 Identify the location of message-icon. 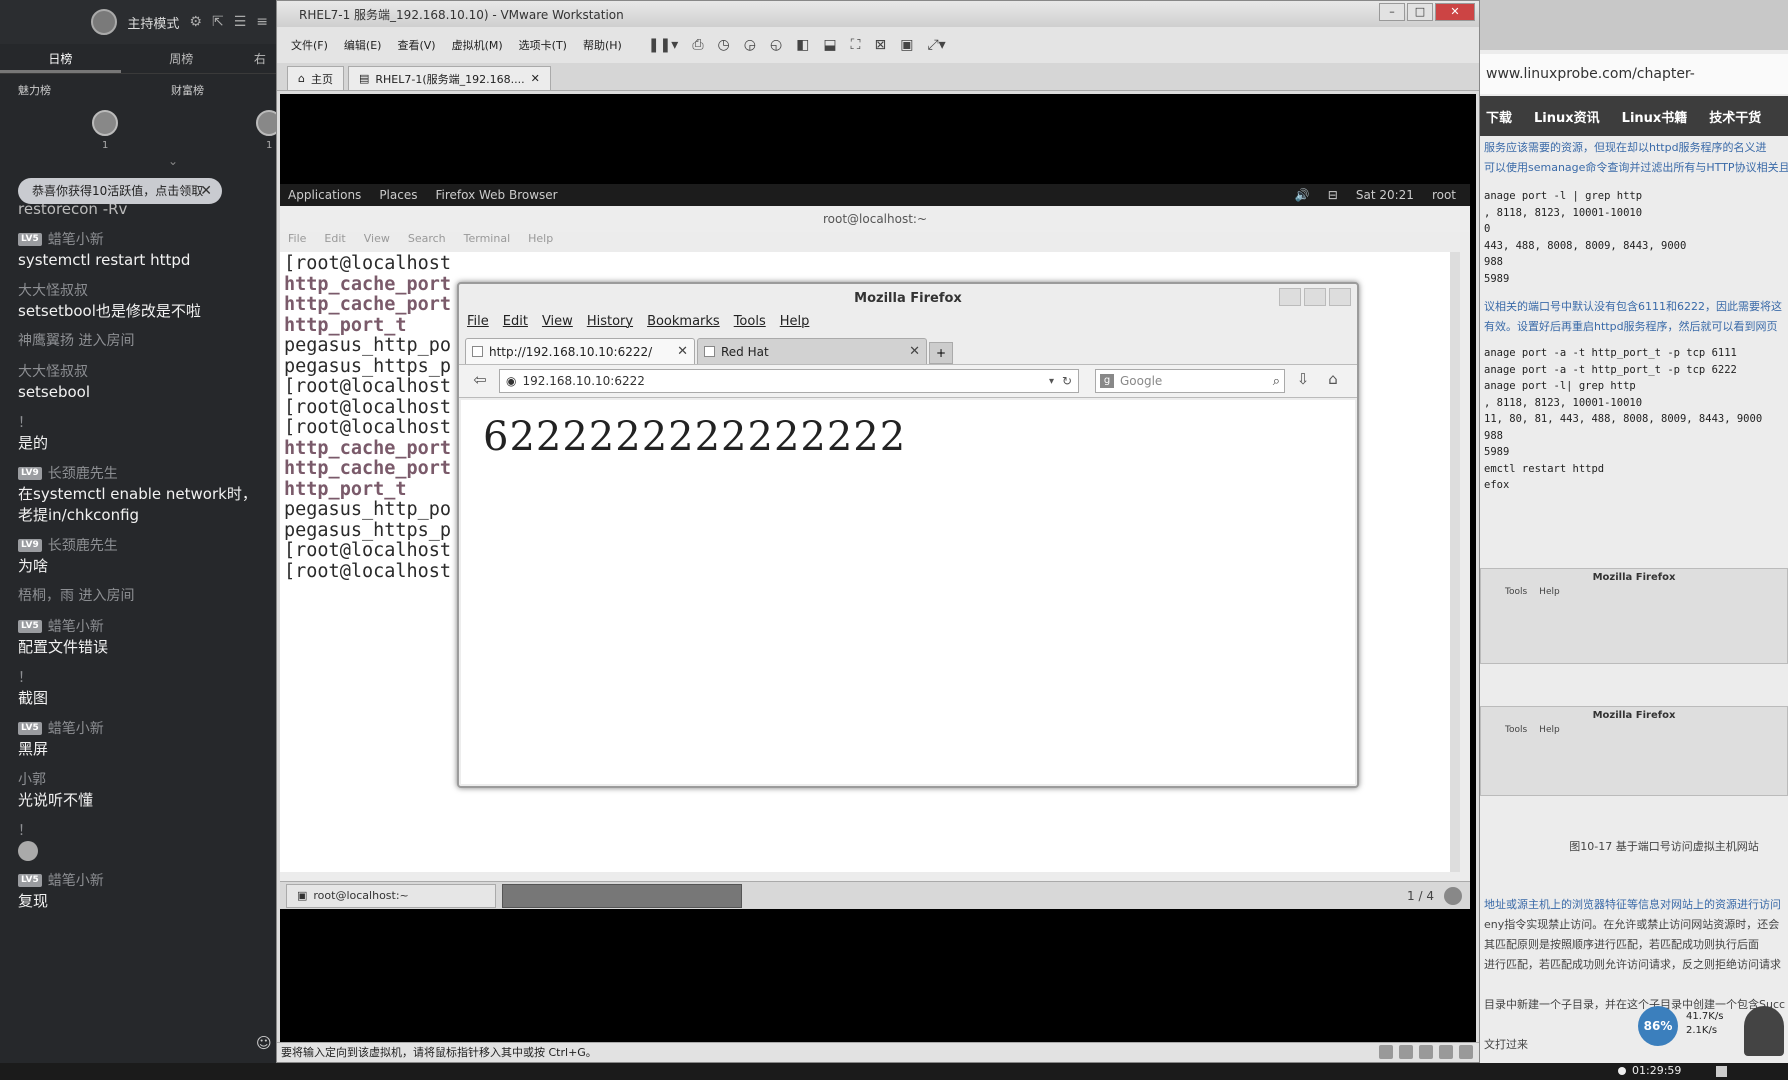
(1466, 1052).